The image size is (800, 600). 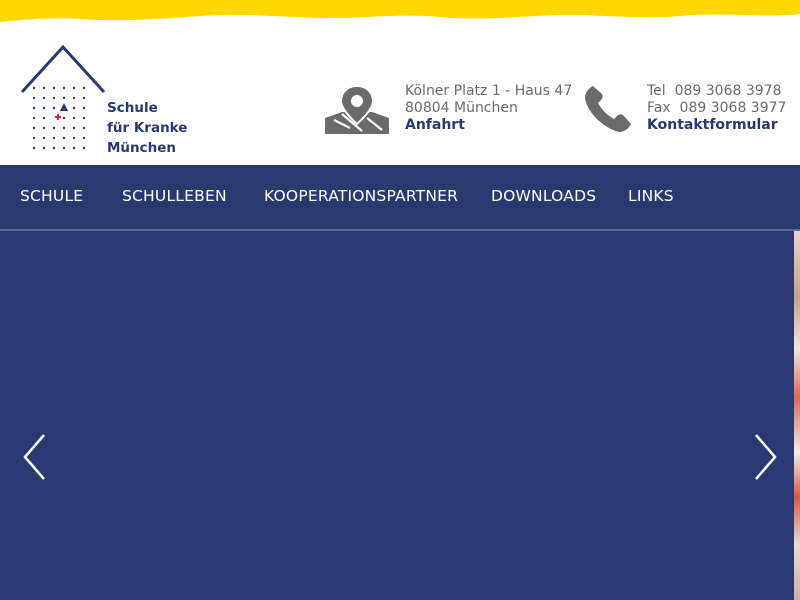 What do you see at coordinates (174, 197) in the screenshot?
I see `nav-item-schulleben: SCHULLEBEN` at bounding box center [174, 197].